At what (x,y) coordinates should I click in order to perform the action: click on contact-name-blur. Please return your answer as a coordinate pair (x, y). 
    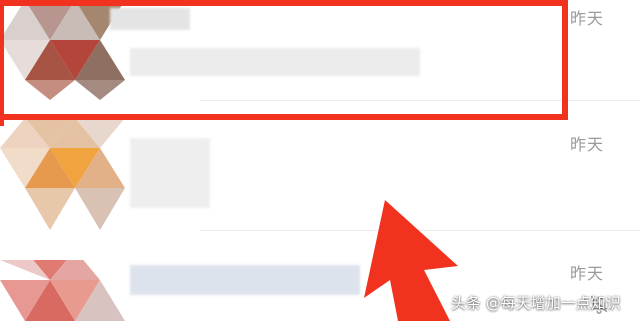
    Looking at the image, I should click on (245, 280).